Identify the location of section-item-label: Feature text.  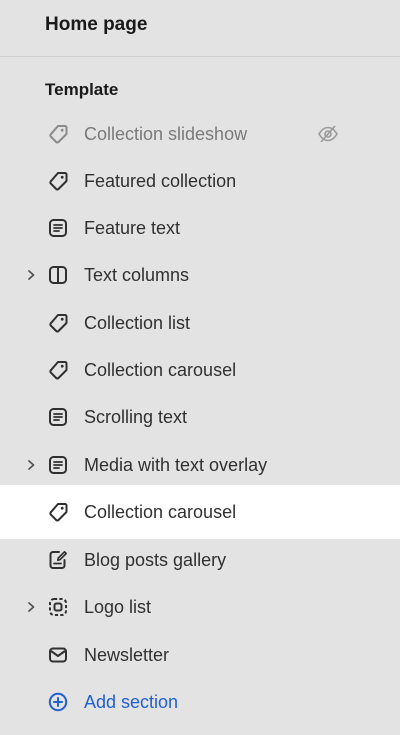
(132, 227).